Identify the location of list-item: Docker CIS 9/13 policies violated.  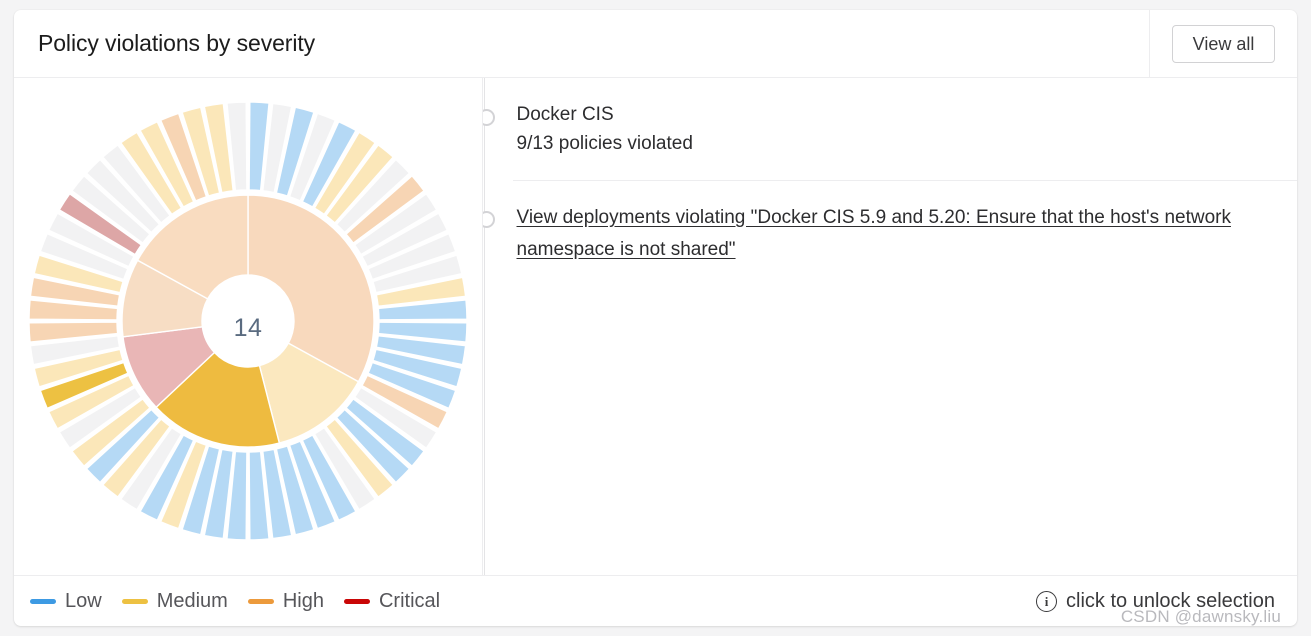
(890, 129).